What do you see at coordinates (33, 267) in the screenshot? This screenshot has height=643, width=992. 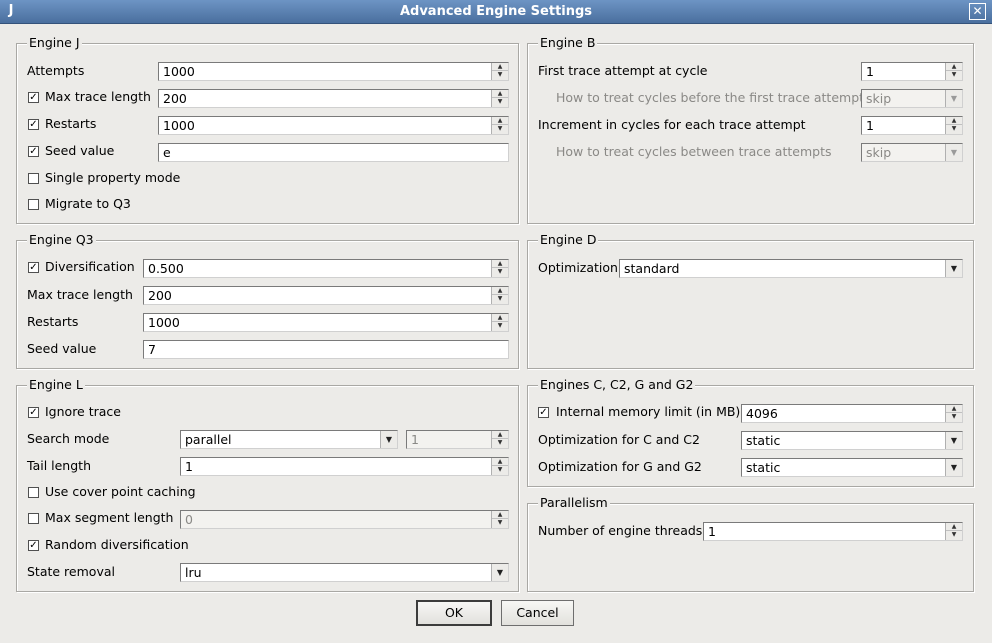 I see `diversification-checkbox: ✓` at bounding box center [33, 267].